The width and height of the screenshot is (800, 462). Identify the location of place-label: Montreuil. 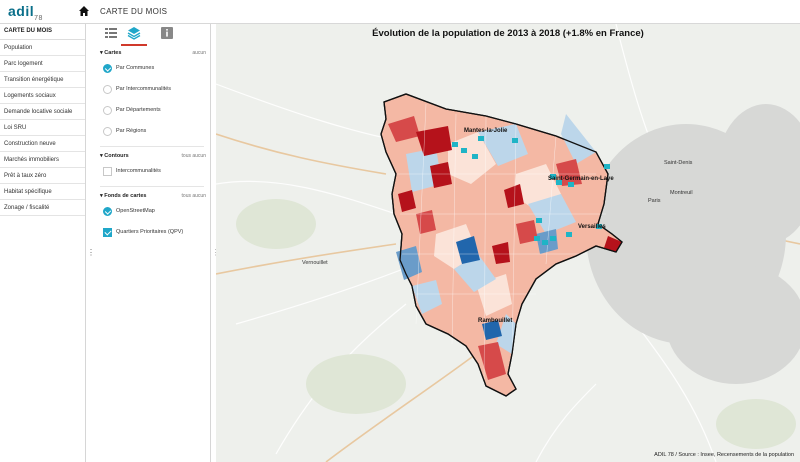
(681, 193).